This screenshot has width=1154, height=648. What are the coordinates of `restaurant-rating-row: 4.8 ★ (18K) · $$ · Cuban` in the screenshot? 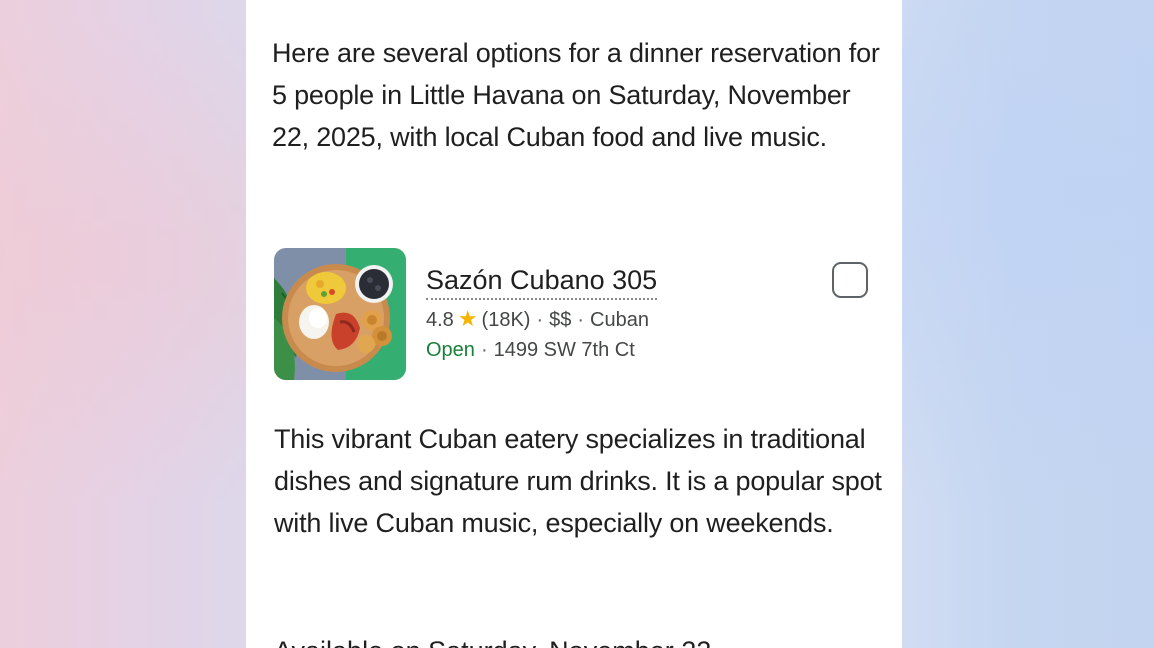 It's located at (541, 319).